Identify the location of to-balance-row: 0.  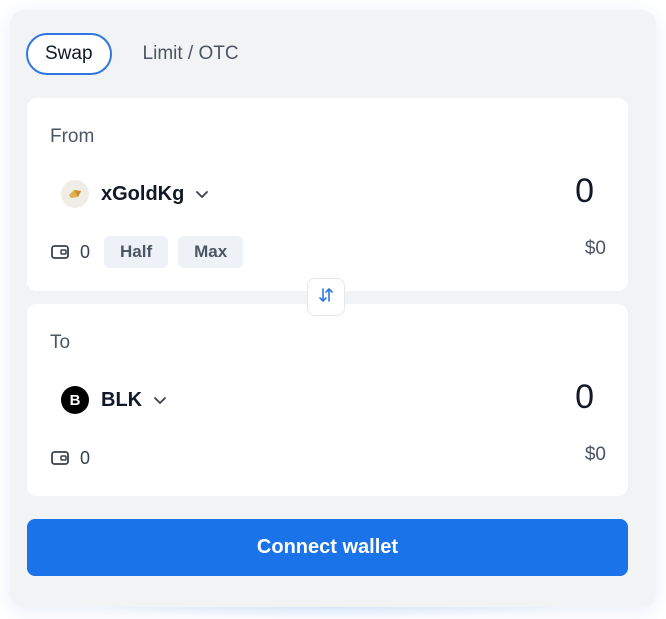
(77, 458).